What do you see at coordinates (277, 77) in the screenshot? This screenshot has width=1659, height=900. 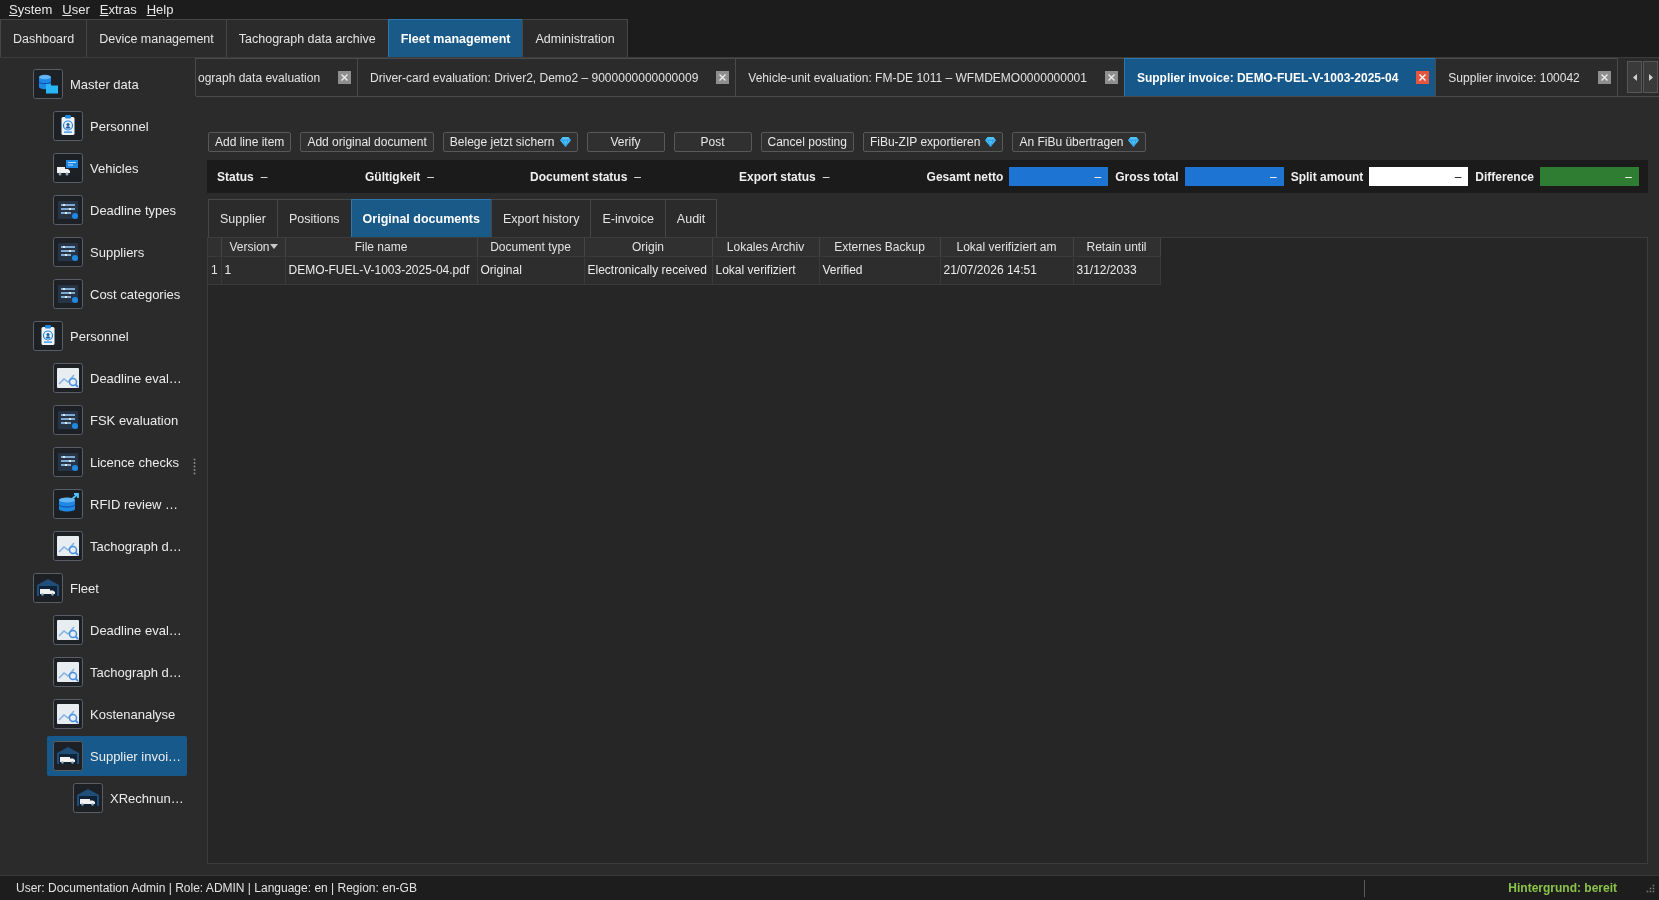 I see `document-tab: ograph data evaluation` at bounding box center [277, 77].